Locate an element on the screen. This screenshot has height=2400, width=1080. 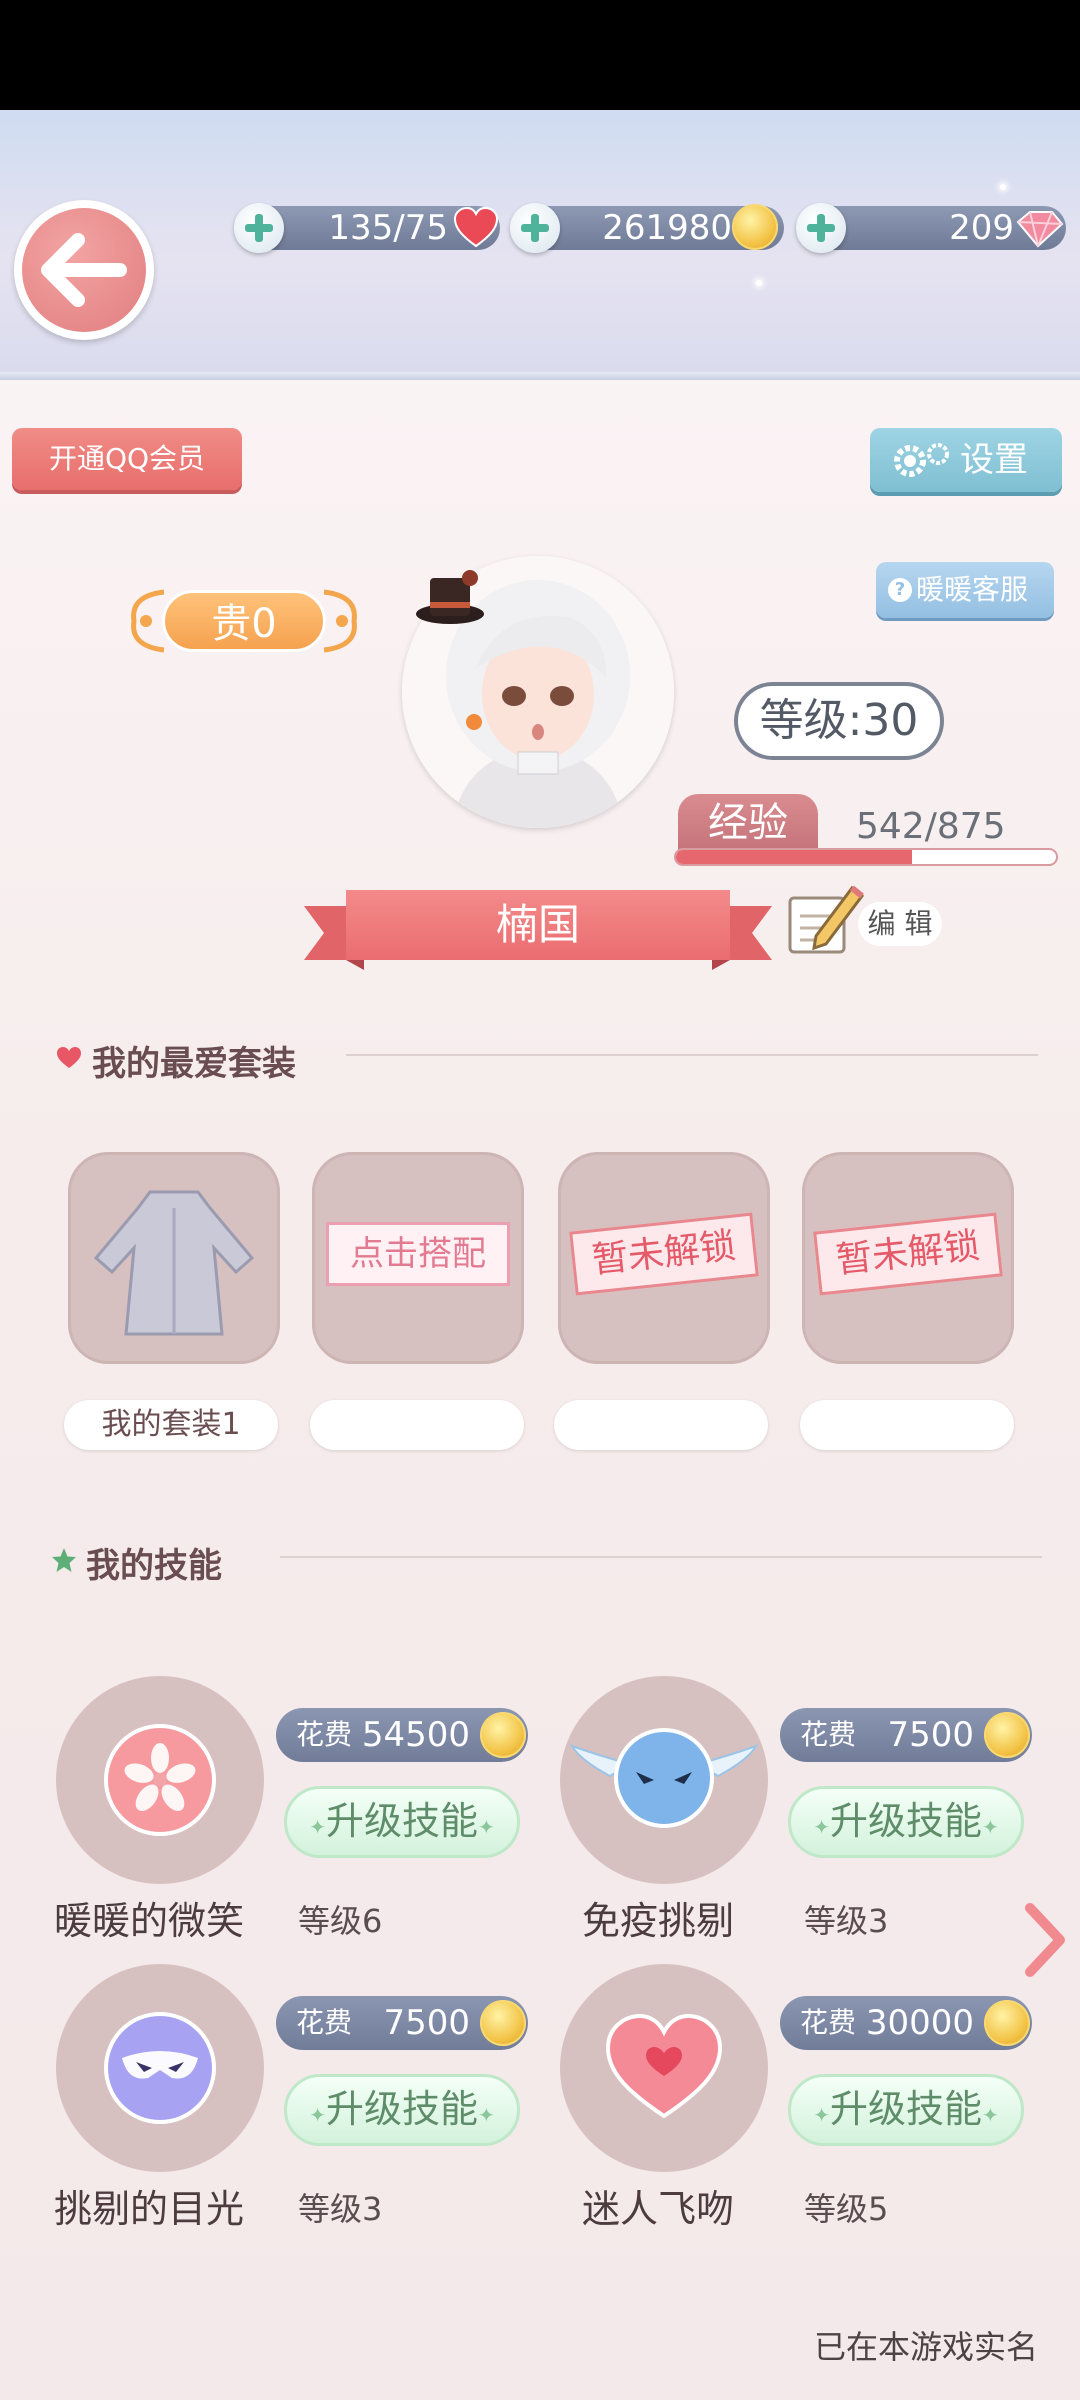
skill-3-icon-frame is located at coordinates (160, 2068).